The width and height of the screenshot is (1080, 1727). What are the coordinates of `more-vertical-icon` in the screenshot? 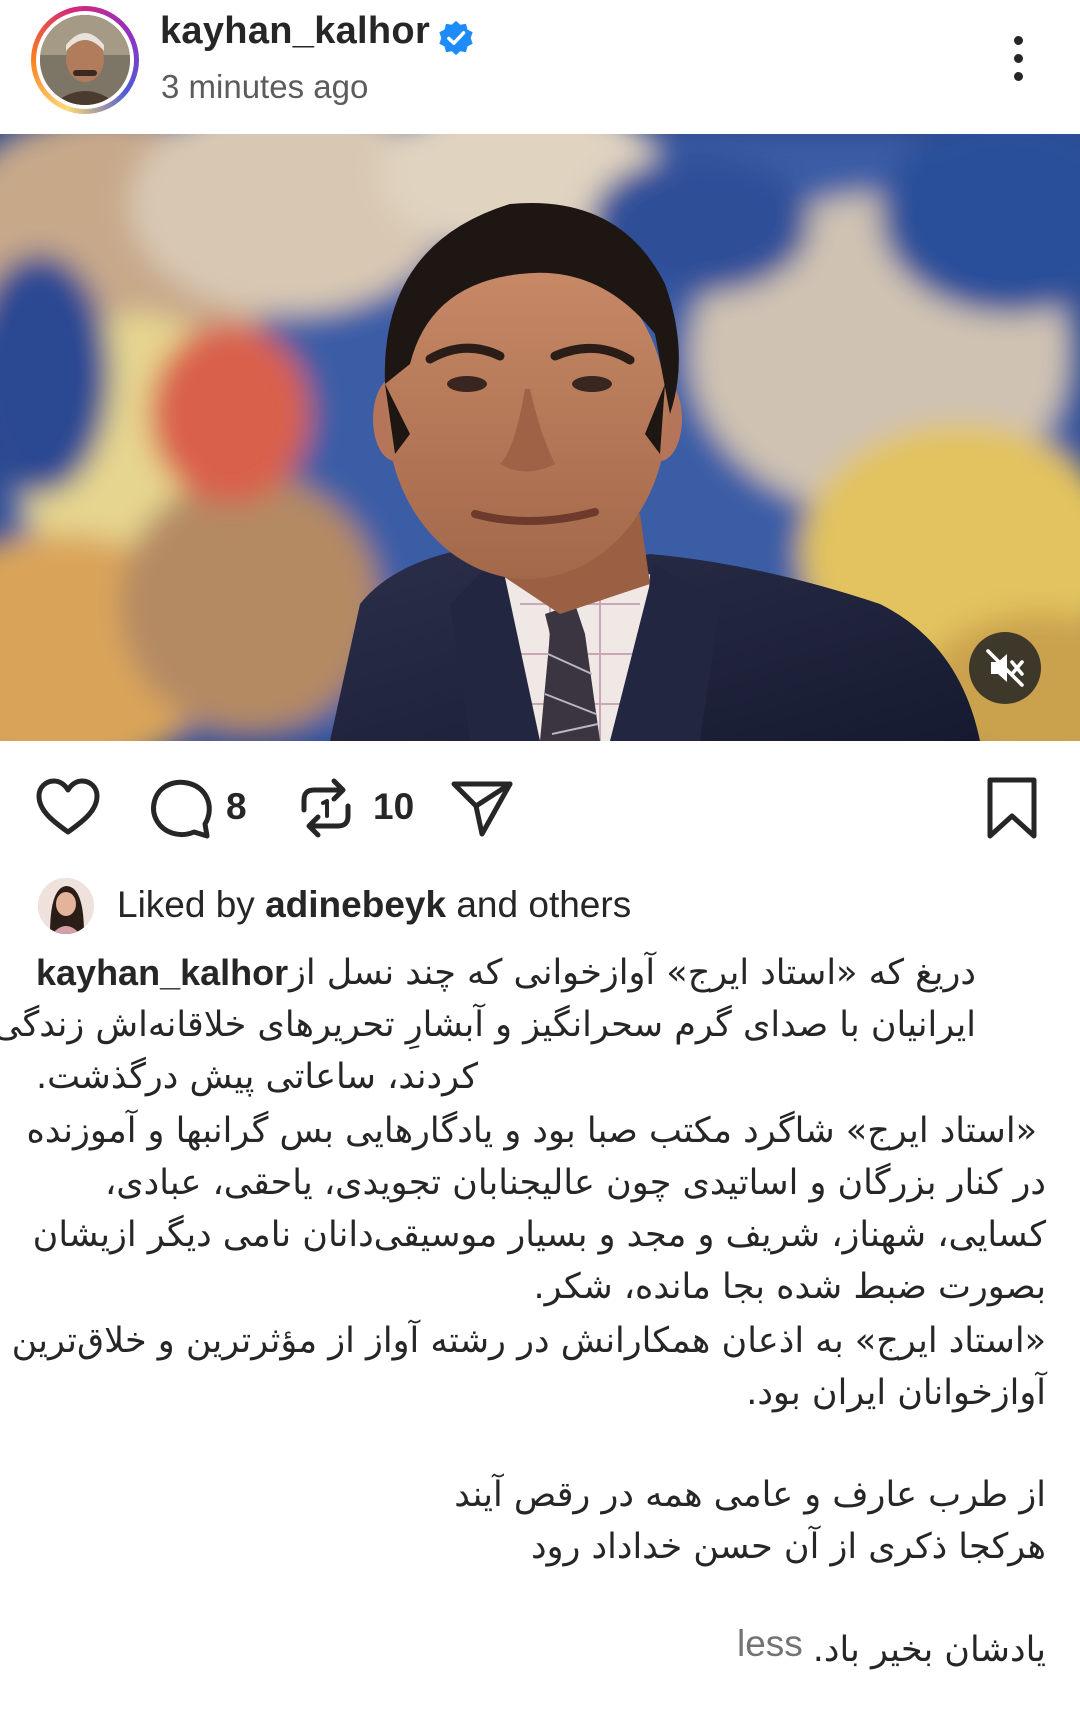 It's located at (1018, 60).